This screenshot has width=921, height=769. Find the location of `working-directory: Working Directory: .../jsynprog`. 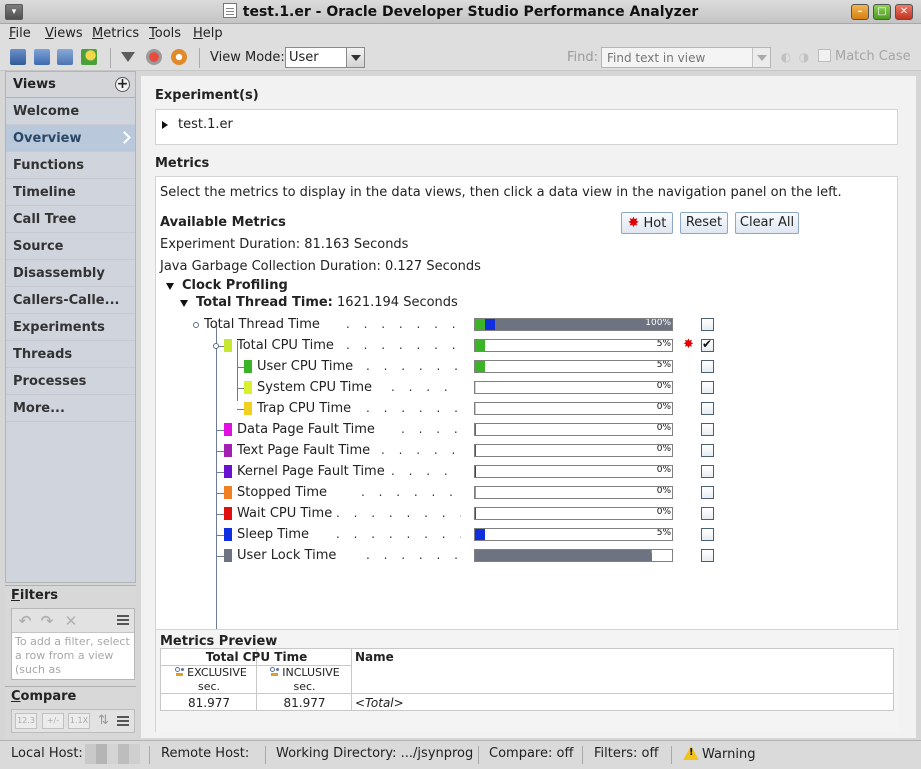

working-directory: Working Directory: .../jsynprog is located at coordinates (374, 753).